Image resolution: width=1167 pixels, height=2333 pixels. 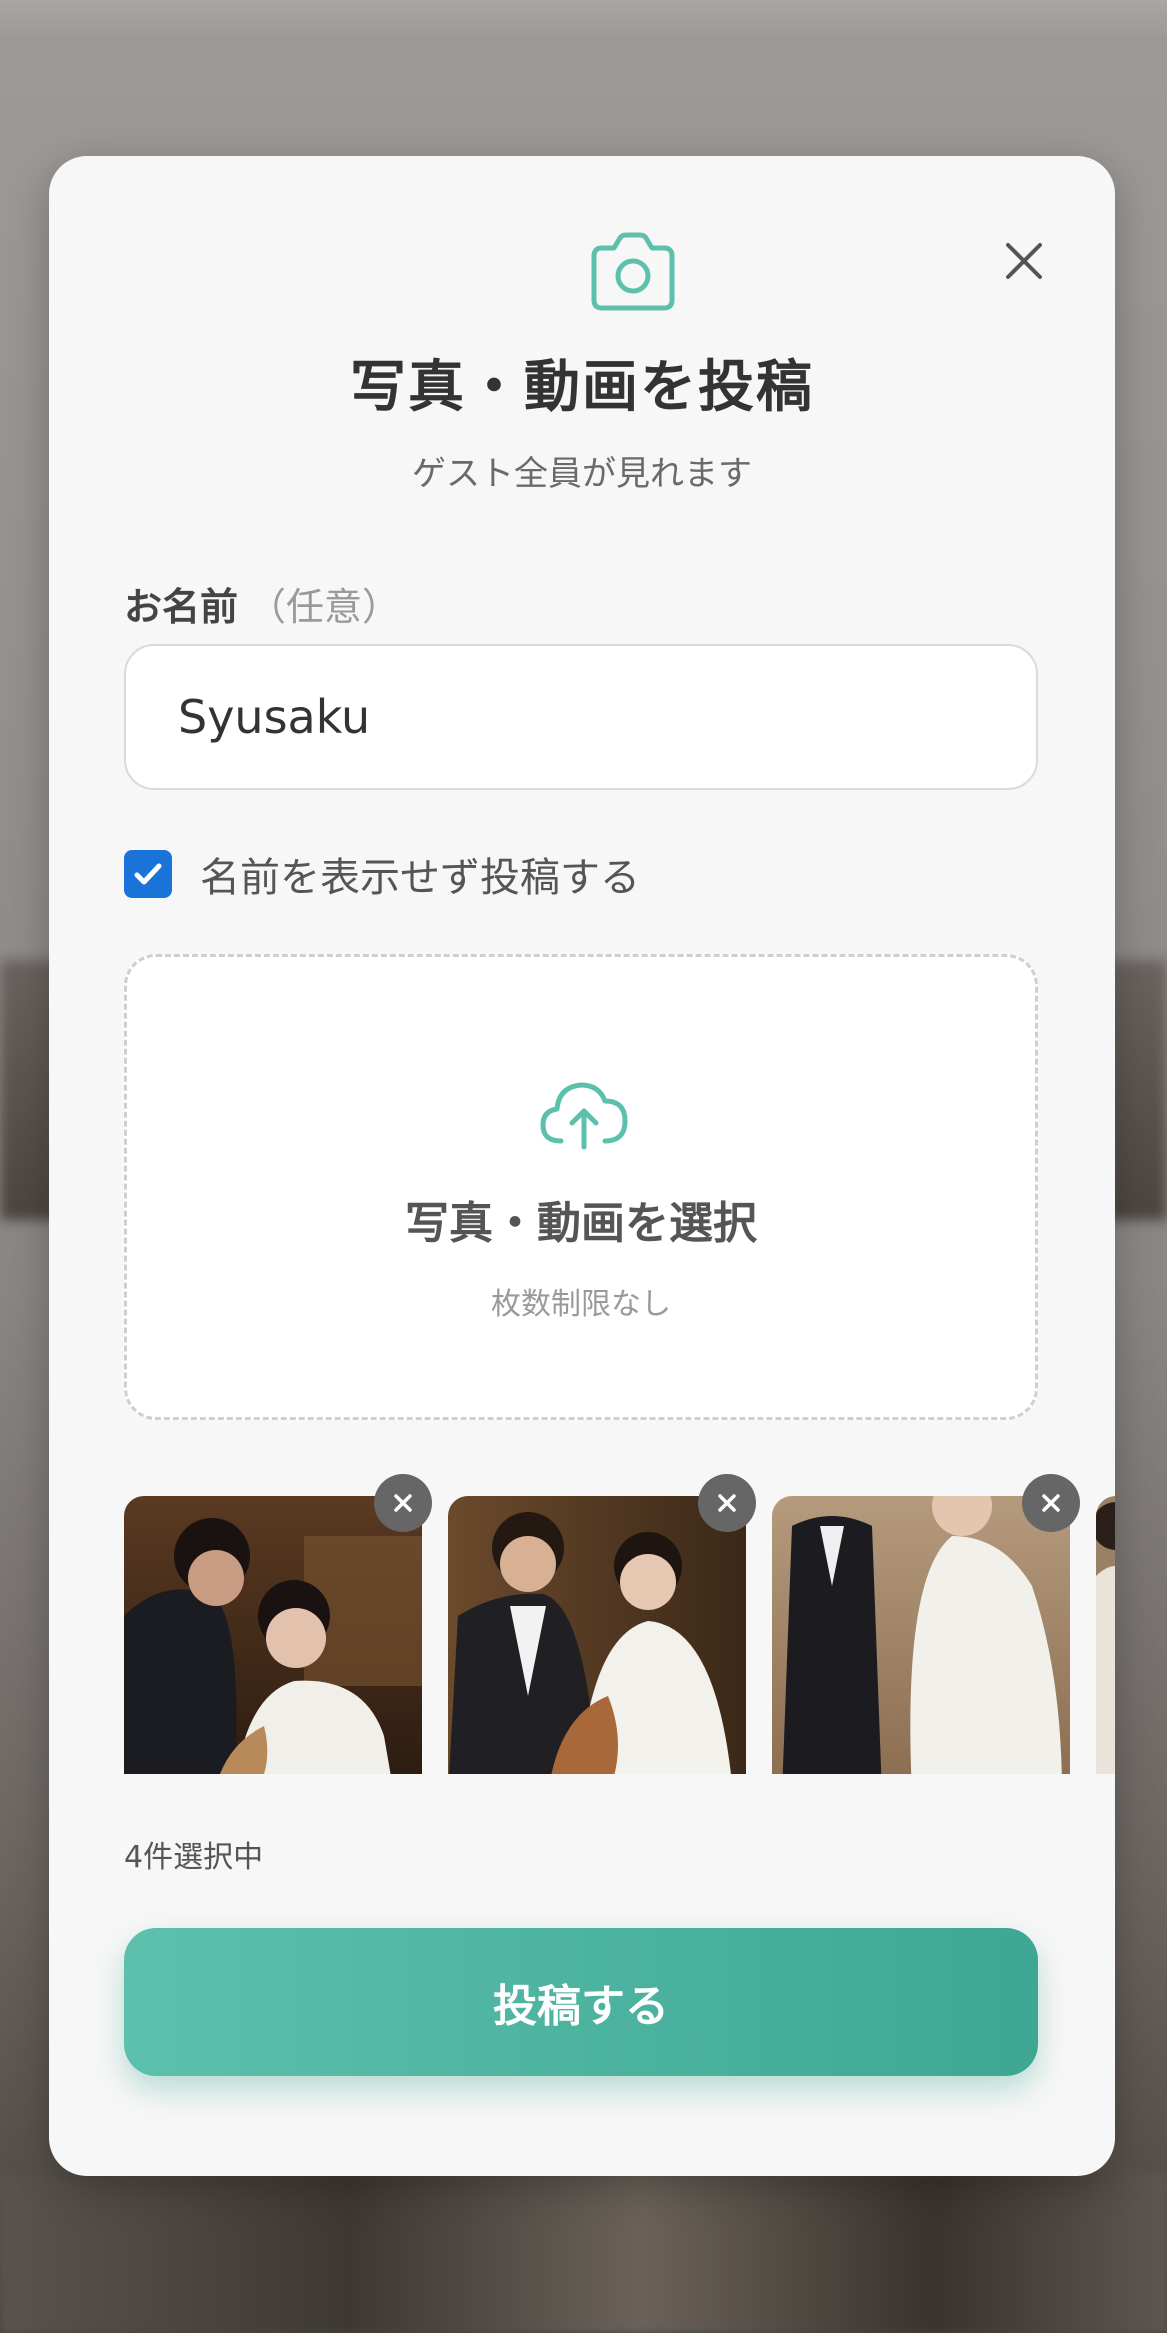 I want to click on modal-subtitle: ゲスト全員が見れます, so click(x=582, y=474).